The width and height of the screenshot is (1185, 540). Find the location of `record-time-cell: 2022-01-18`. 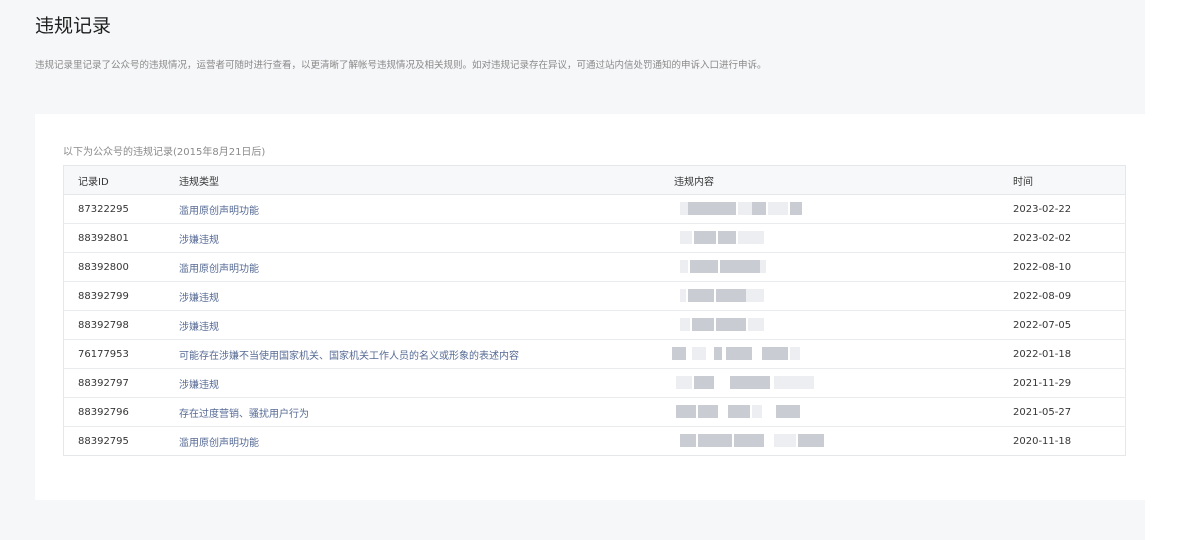

record-time-cell: 2022-01-18 is located at coordinates (1069, 354).